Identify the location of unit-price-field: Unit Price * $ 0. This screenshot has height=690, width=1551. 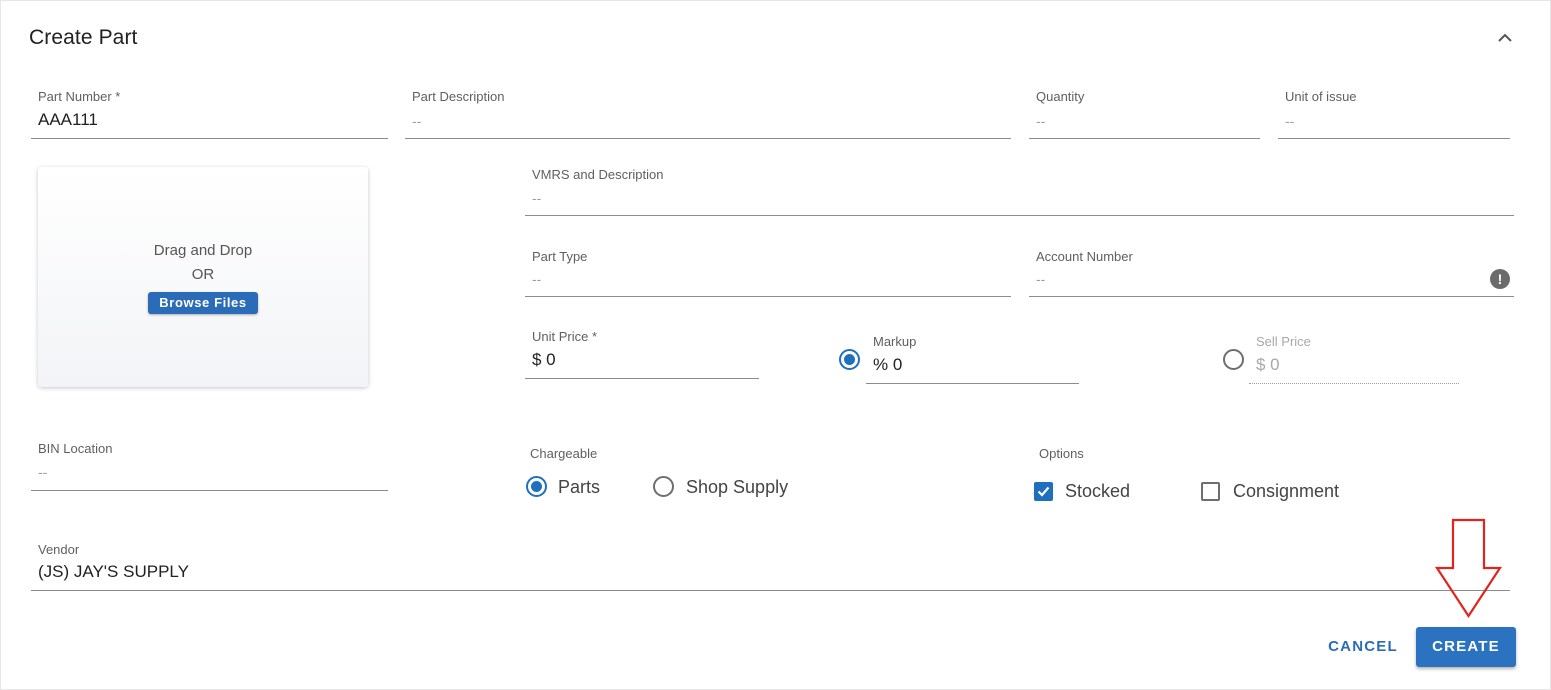
(642, 353).